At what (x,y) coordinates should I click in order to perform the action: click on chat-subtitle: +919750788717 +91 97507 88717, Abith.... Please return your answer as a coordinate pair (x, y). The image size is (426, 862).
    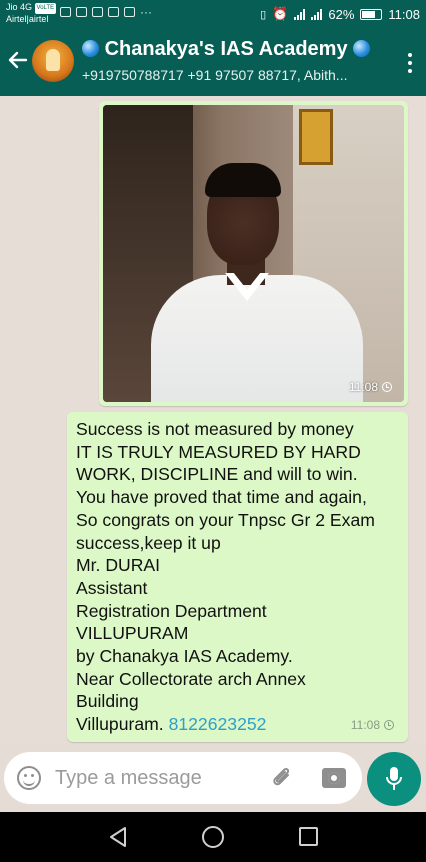
    Looking at the image, I should click on (232, 75).